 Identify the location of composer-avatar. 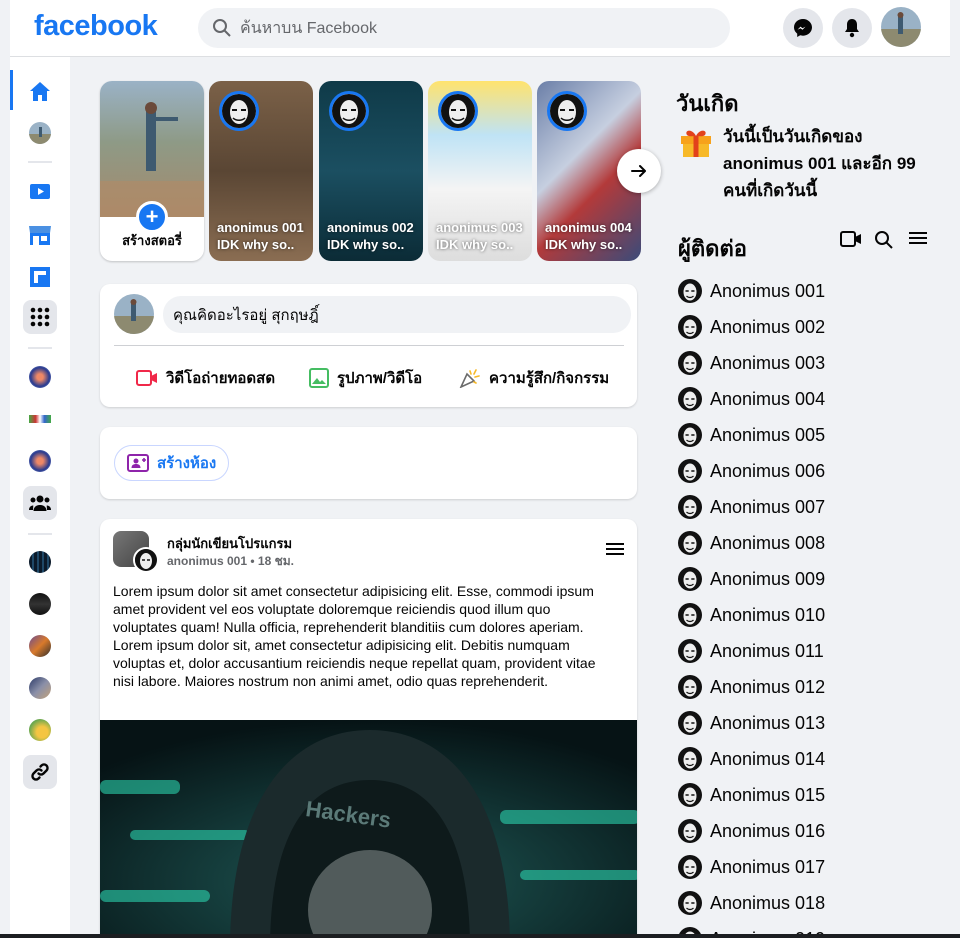
(134, 314).